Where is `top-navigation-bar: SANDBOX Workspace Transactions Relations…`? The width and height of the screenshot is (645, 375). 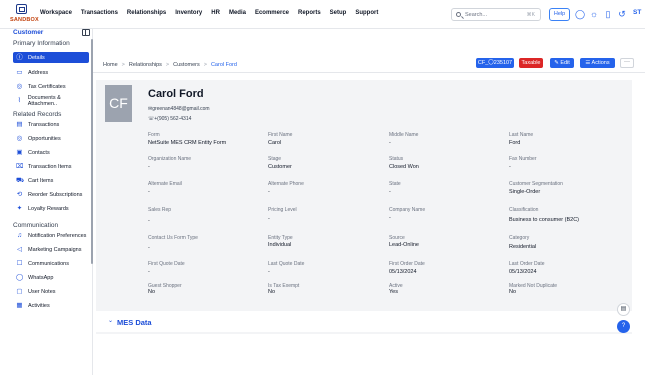 top-navigation-bar: SANDBOX Workspace Transactions Relations… is located at coordinates (322, 14).